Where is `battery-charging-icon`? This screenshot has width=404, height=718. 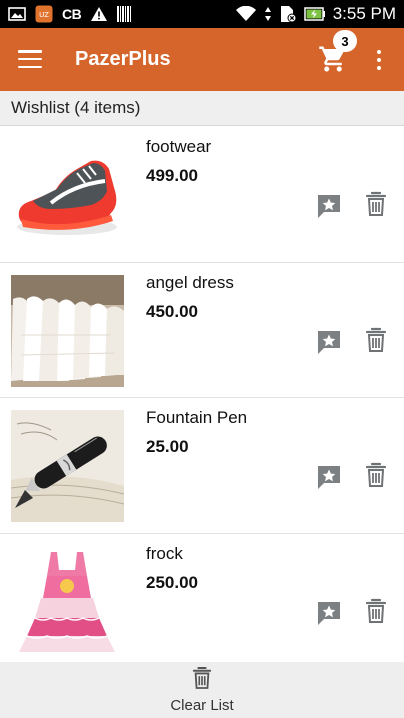 battery-charging-icon is located at coordinates (314, 14).